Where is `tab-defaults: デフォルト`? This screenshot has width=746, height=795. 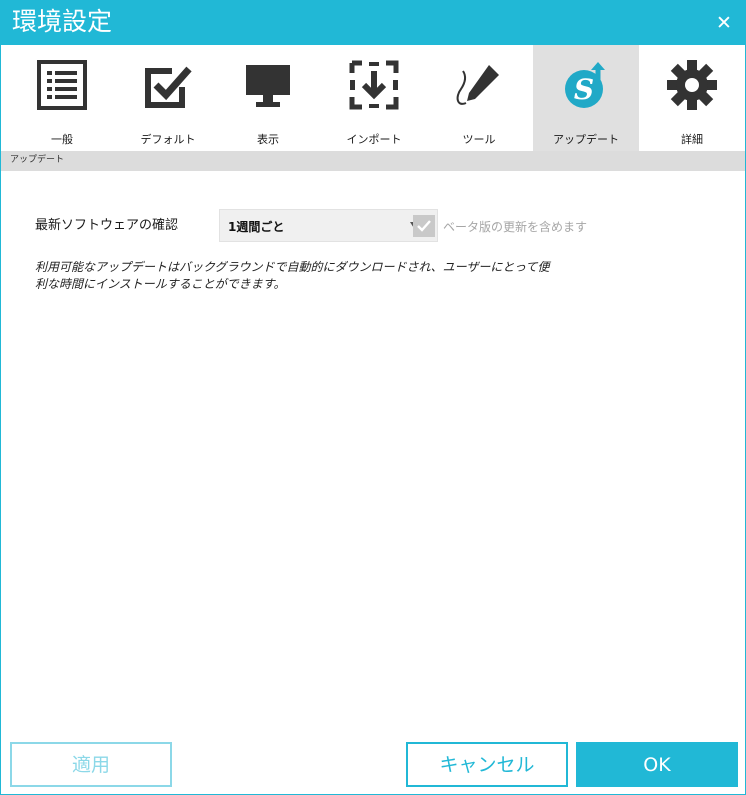
tab-defaults: デフォルト is located at coordinates (168, 98).